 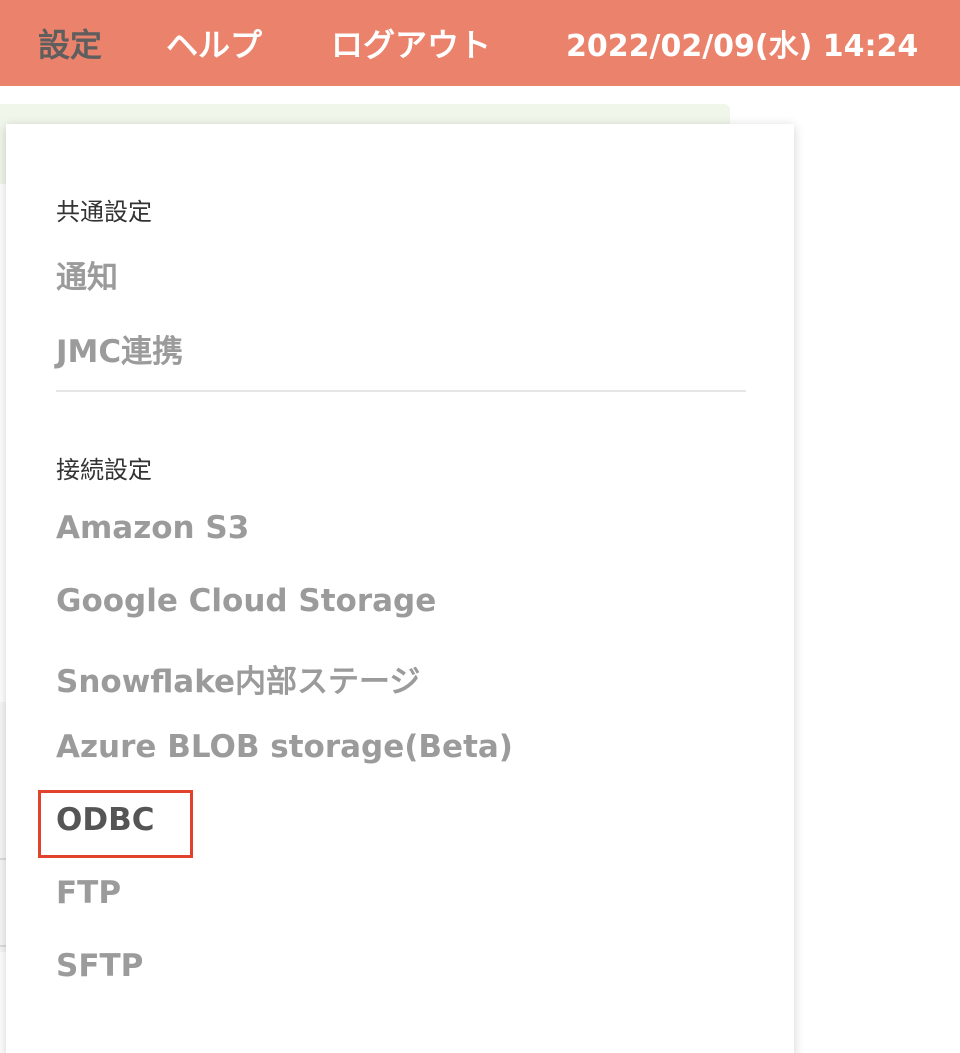 I want to click on menu-item-google-cloud-storage: Google Cloud Storage, so click(x=246, y=601).